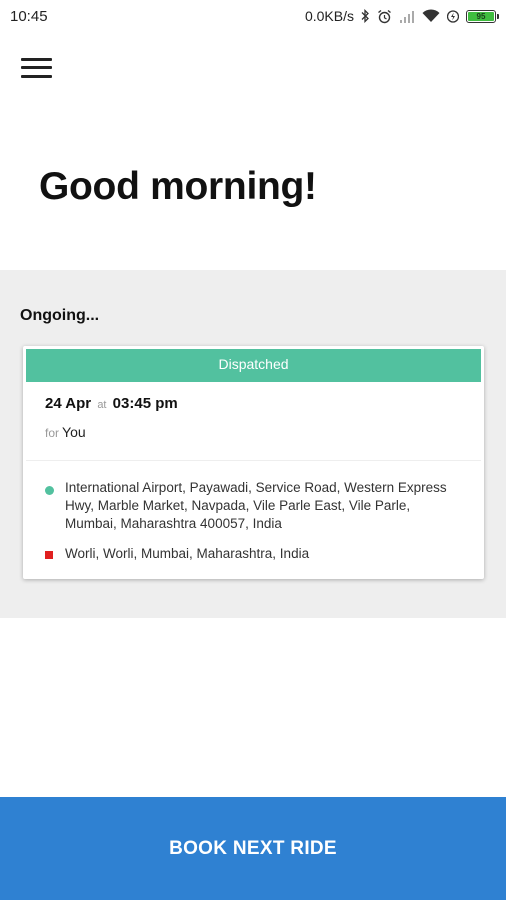  Describe the element at coordinates (407, 16) in the screenshot. I see `signal-icon` at that location.